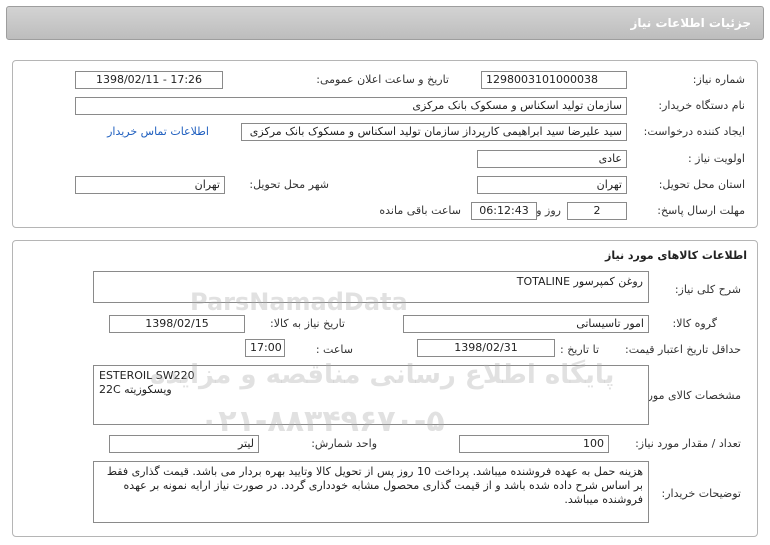  I want to click on need-date-field: 1398/02/15, so click(177, 324).